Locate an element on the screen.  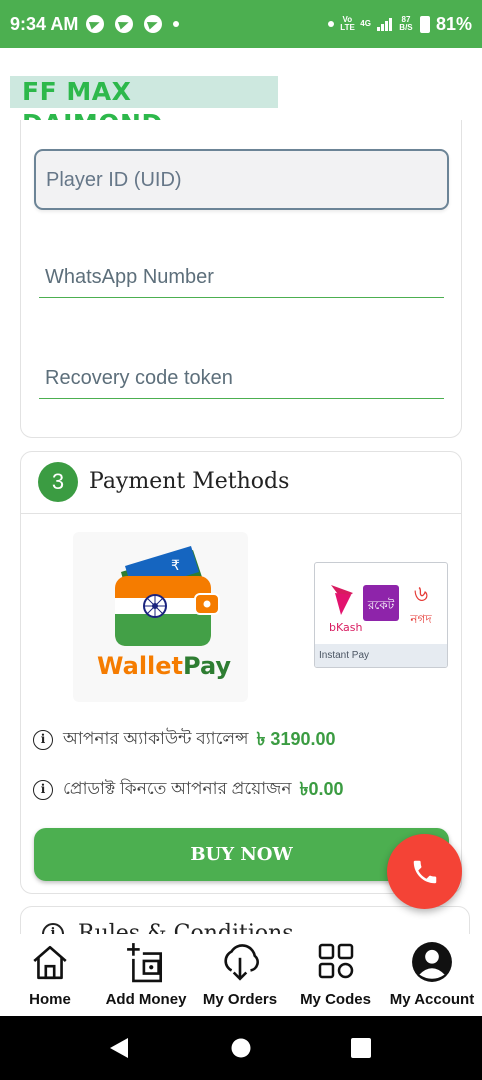
required-amount-row: i প্রোডাক্ট কিনতে আপনার প্রয়োজন ৳0.00 is located at coordinates (188, 790).